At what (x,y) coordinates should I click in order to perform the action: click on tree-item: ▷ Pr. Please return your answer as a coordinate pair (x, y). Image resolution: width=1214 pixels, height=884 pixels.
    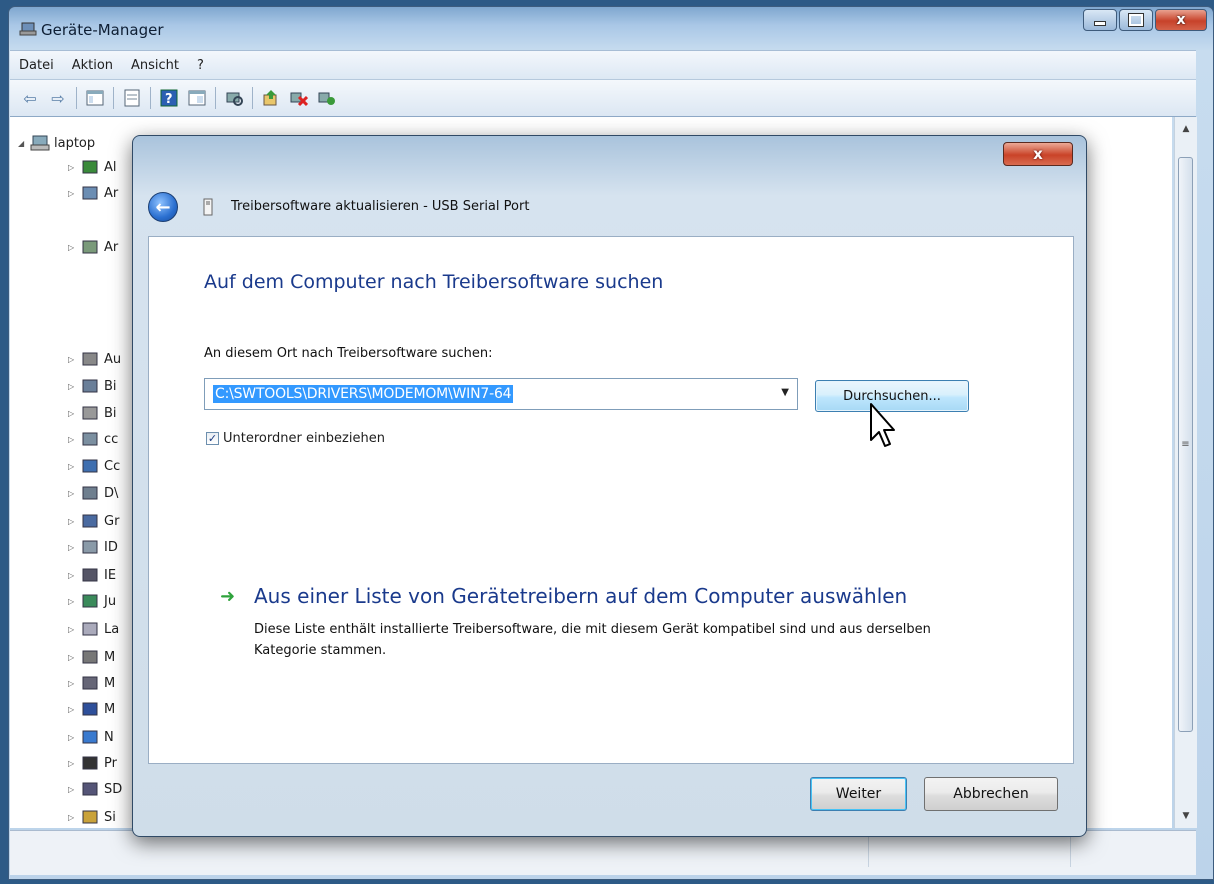
    Looking at the image, I should click on (92, 763).